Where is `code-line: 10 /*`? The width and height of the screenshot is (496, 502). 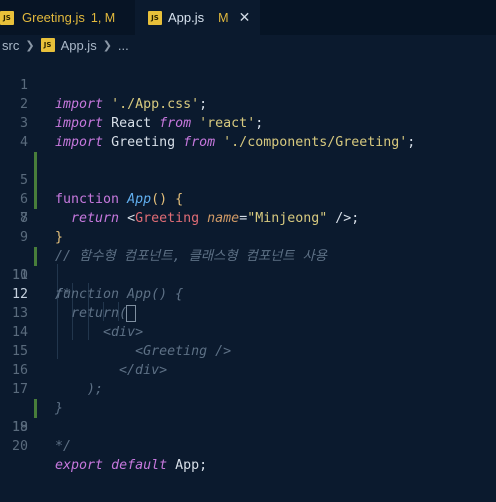 code-line: 10 /* is located at coordinates (248, 265).